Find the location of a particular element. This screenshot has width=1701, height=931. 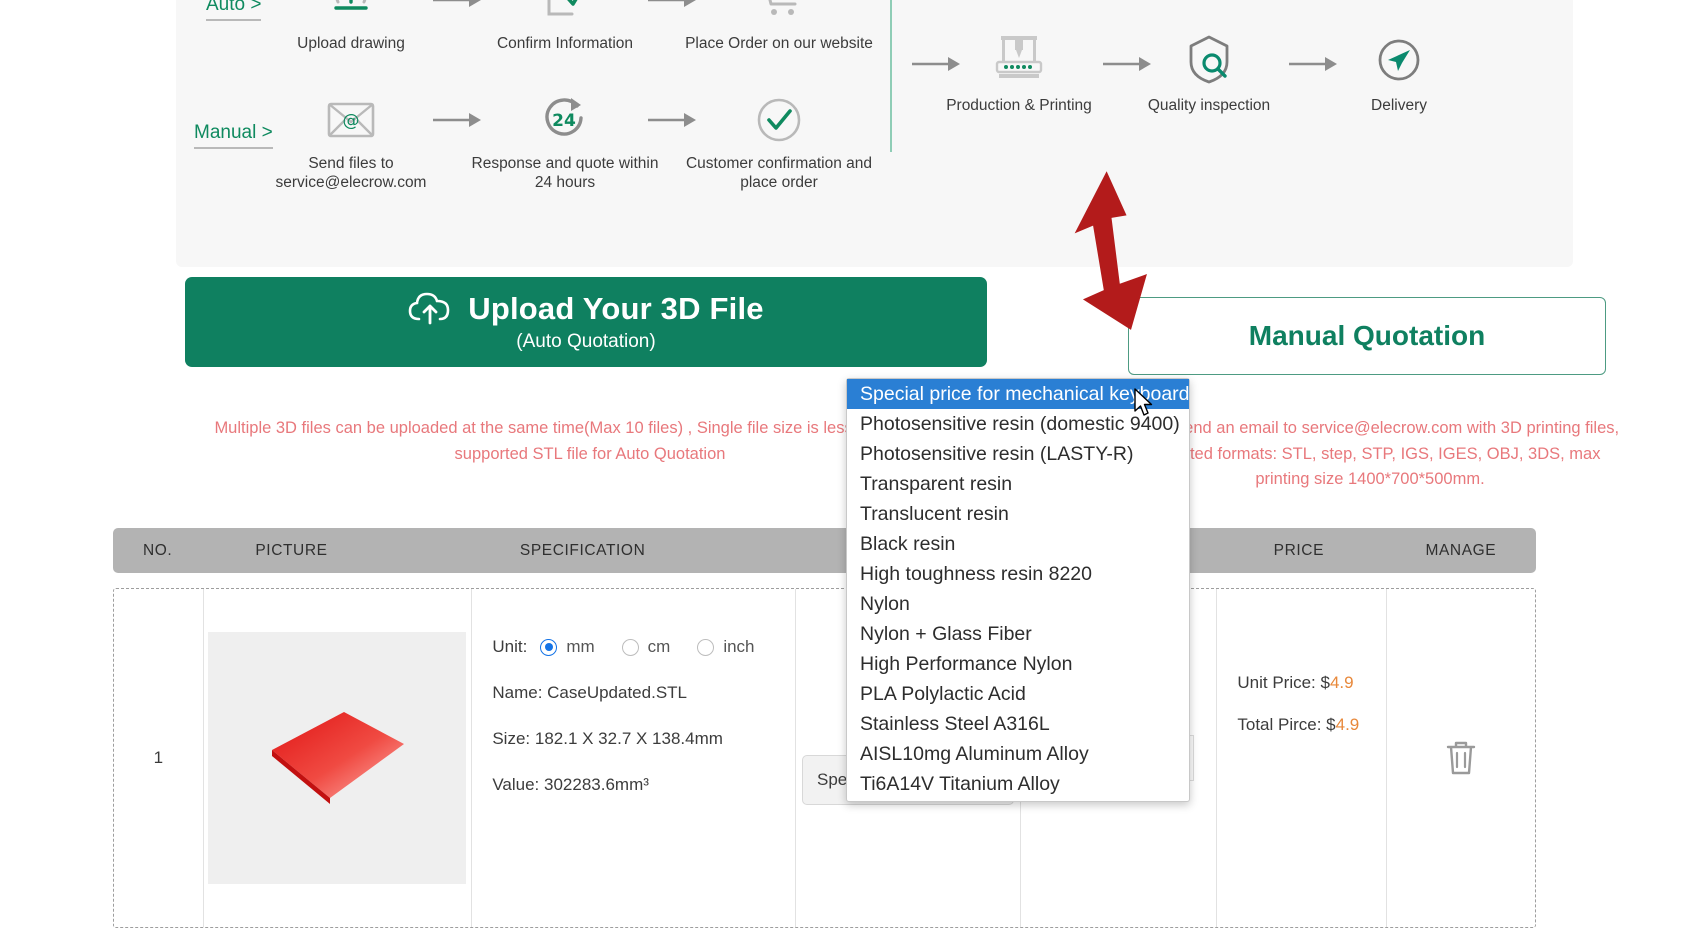

dropdown-option: Nylon is located at coordinates (1018, 604).